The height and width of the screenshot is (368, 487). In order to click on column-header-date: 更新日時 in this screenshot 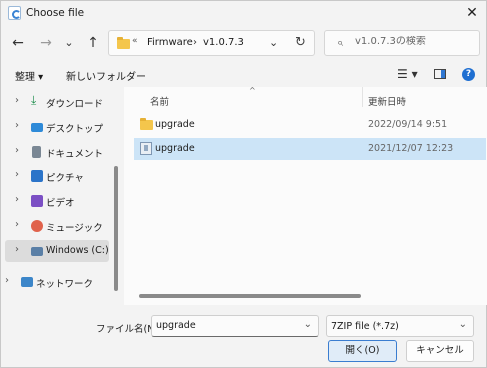, I will do `click(387, 101)`.